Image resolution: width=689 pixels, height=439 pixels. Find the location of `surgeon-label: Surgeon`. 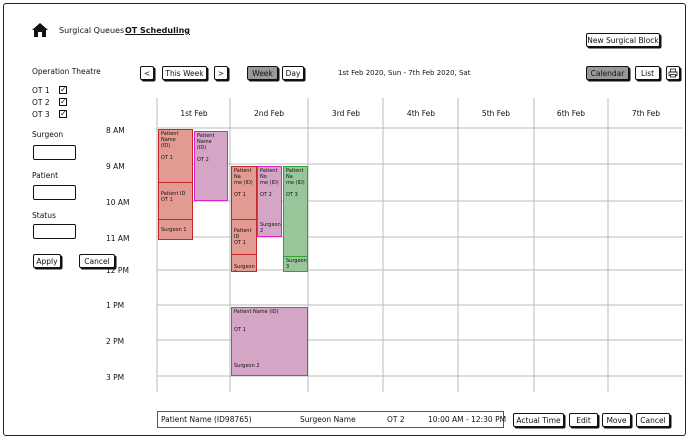

surgeon-label: Surgeon is located at coordinates (48, 134).